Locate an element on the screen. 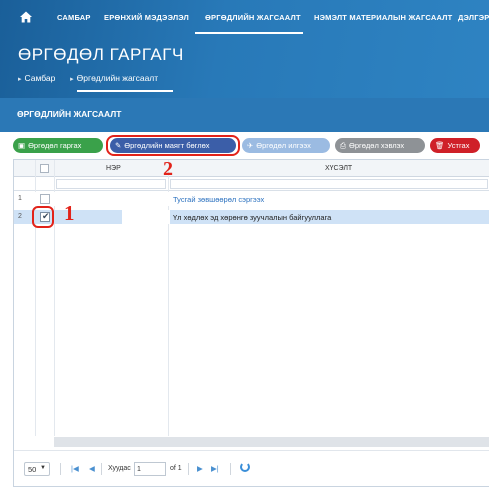 The width and height of the screenshot is (489, 493). page-label: Хуудас is located at coordinates (119, 468).